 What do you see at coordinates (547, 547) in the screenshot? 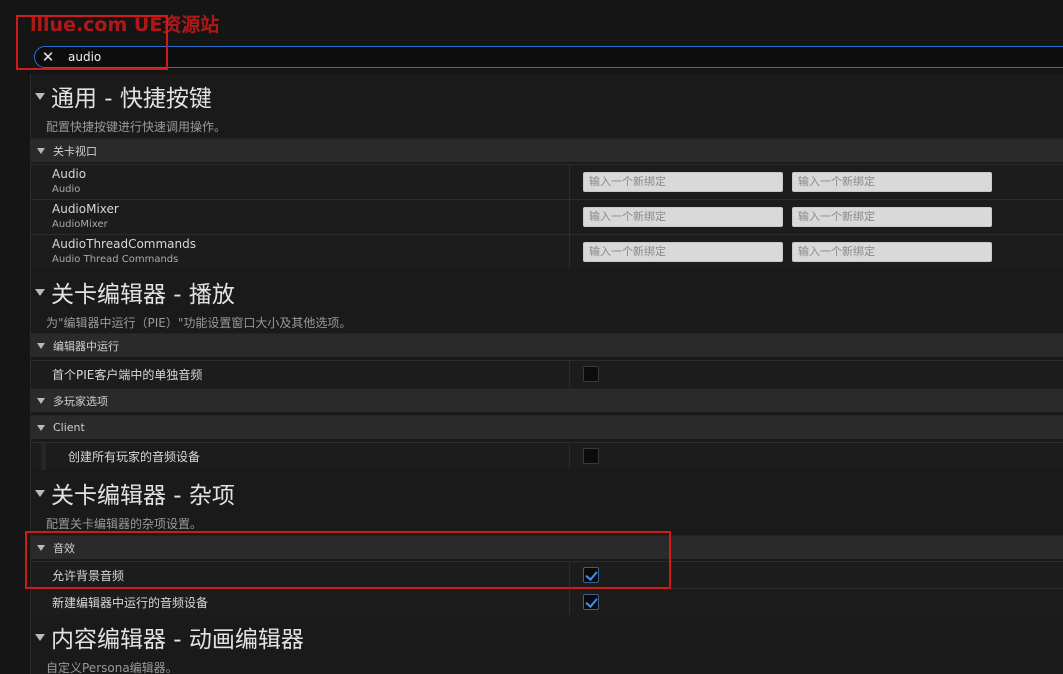
I see `category-row-sound: 音效` at bounding box center [547, 547].